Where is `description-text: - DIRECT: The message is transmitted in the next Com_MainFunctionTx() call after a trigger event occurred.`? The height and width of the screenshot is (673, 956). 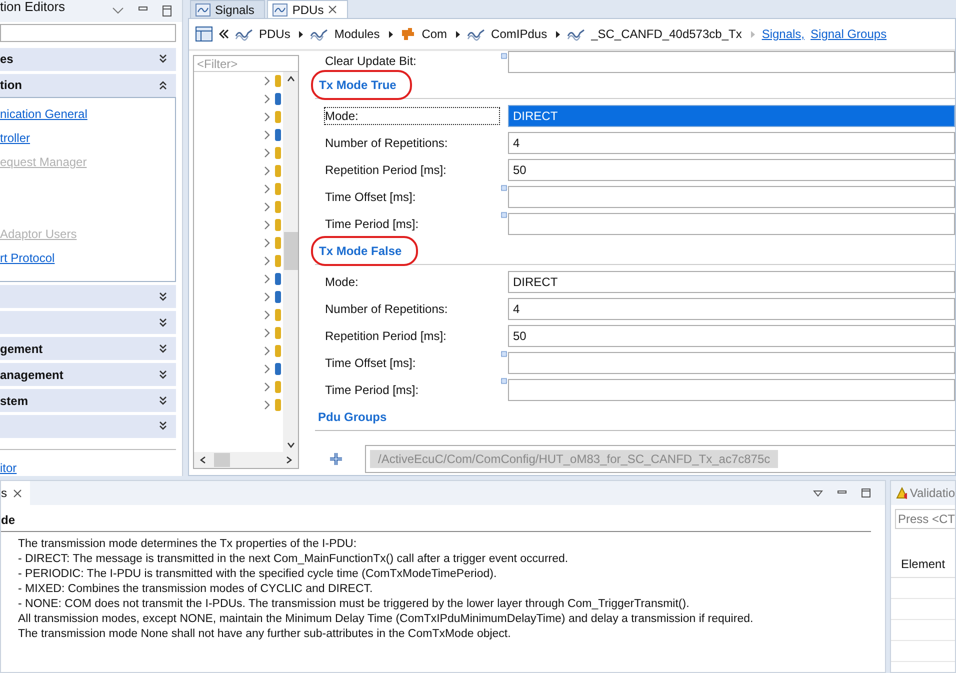 description-text: - DIRECT: The message is transmitted in the next Com_MainFunctionTx() call after a trigger event occurred. is located at coordinates (294, 559).